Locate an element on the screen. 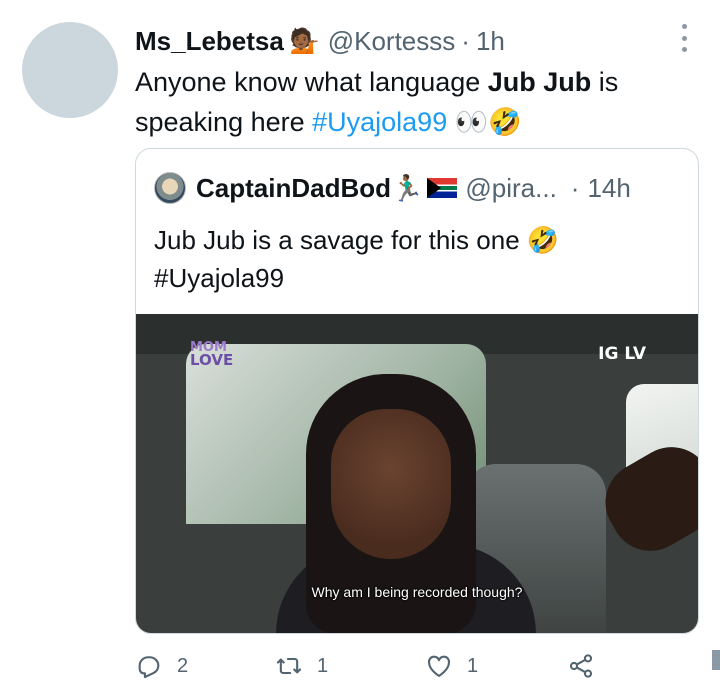  retweet-icon is located at coordinates (289, 666).